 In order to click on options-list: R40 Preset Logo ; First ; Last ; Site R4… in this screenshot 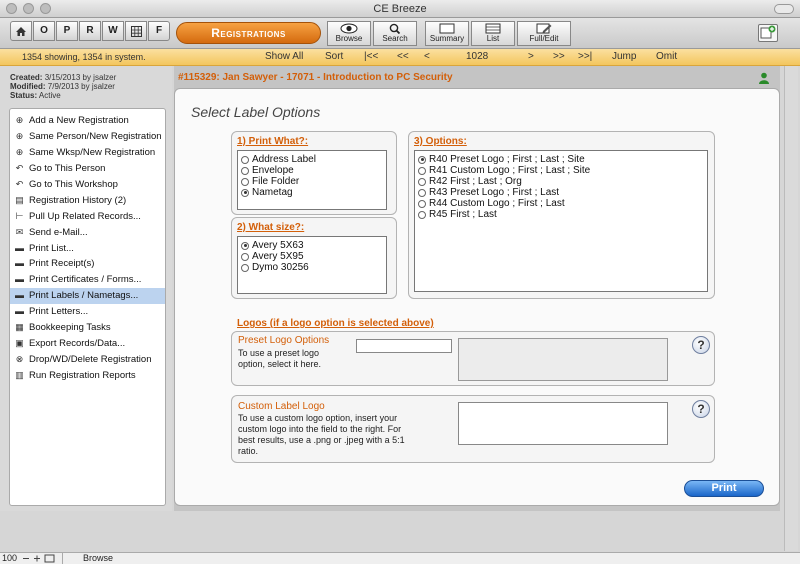, I will do `click(561, 221)`.